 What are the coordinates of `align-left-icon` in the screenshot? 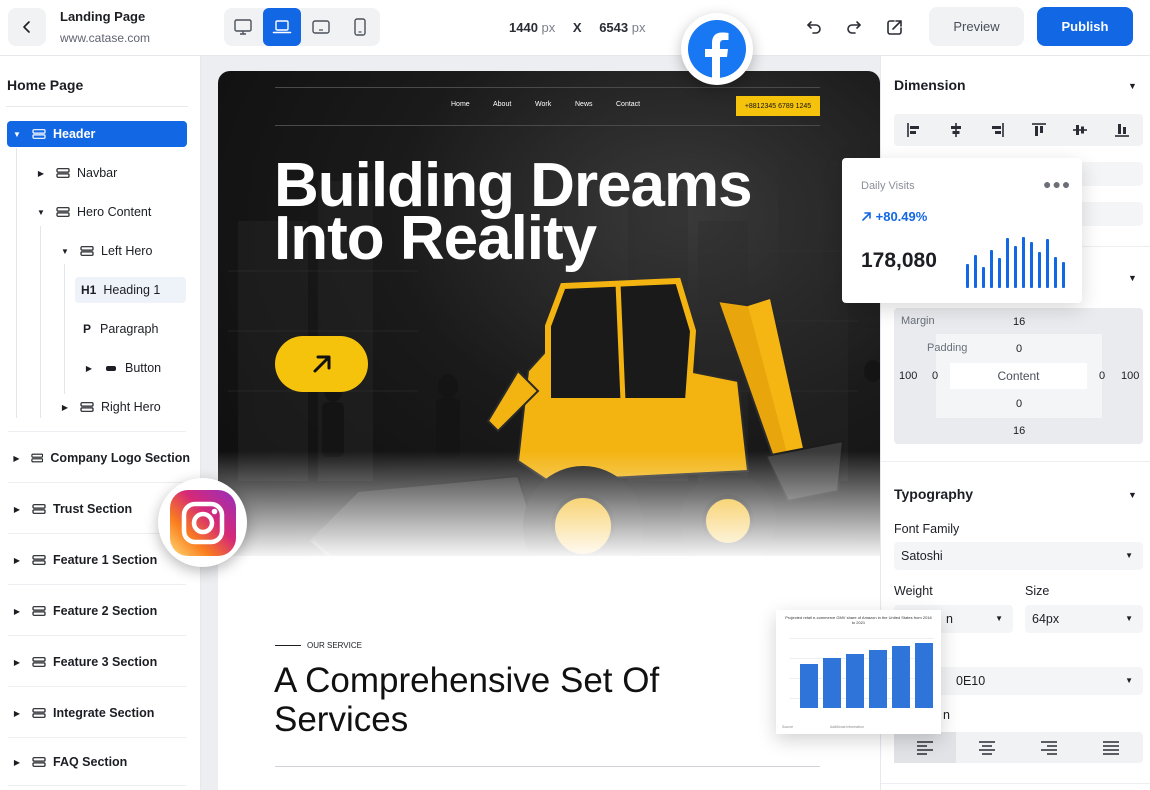 It's located at (914, 130).